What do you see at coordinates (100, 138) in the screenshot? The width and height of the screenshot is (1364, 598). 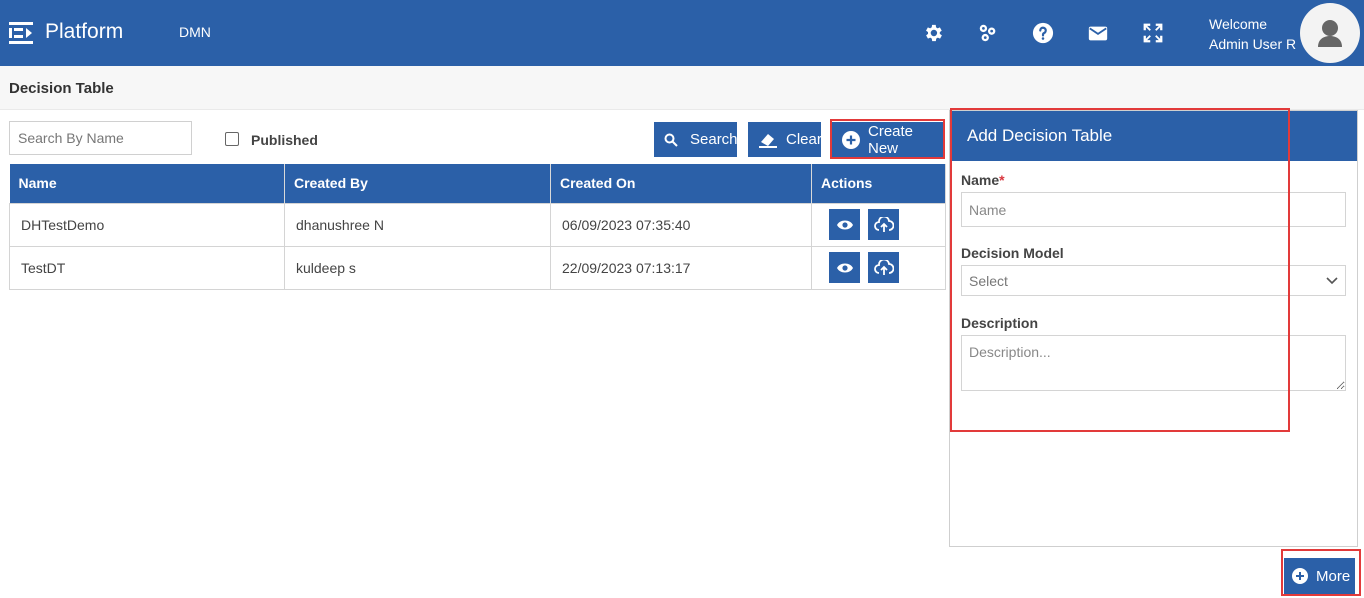 I see `search-input` at bounding box center [100, 138].